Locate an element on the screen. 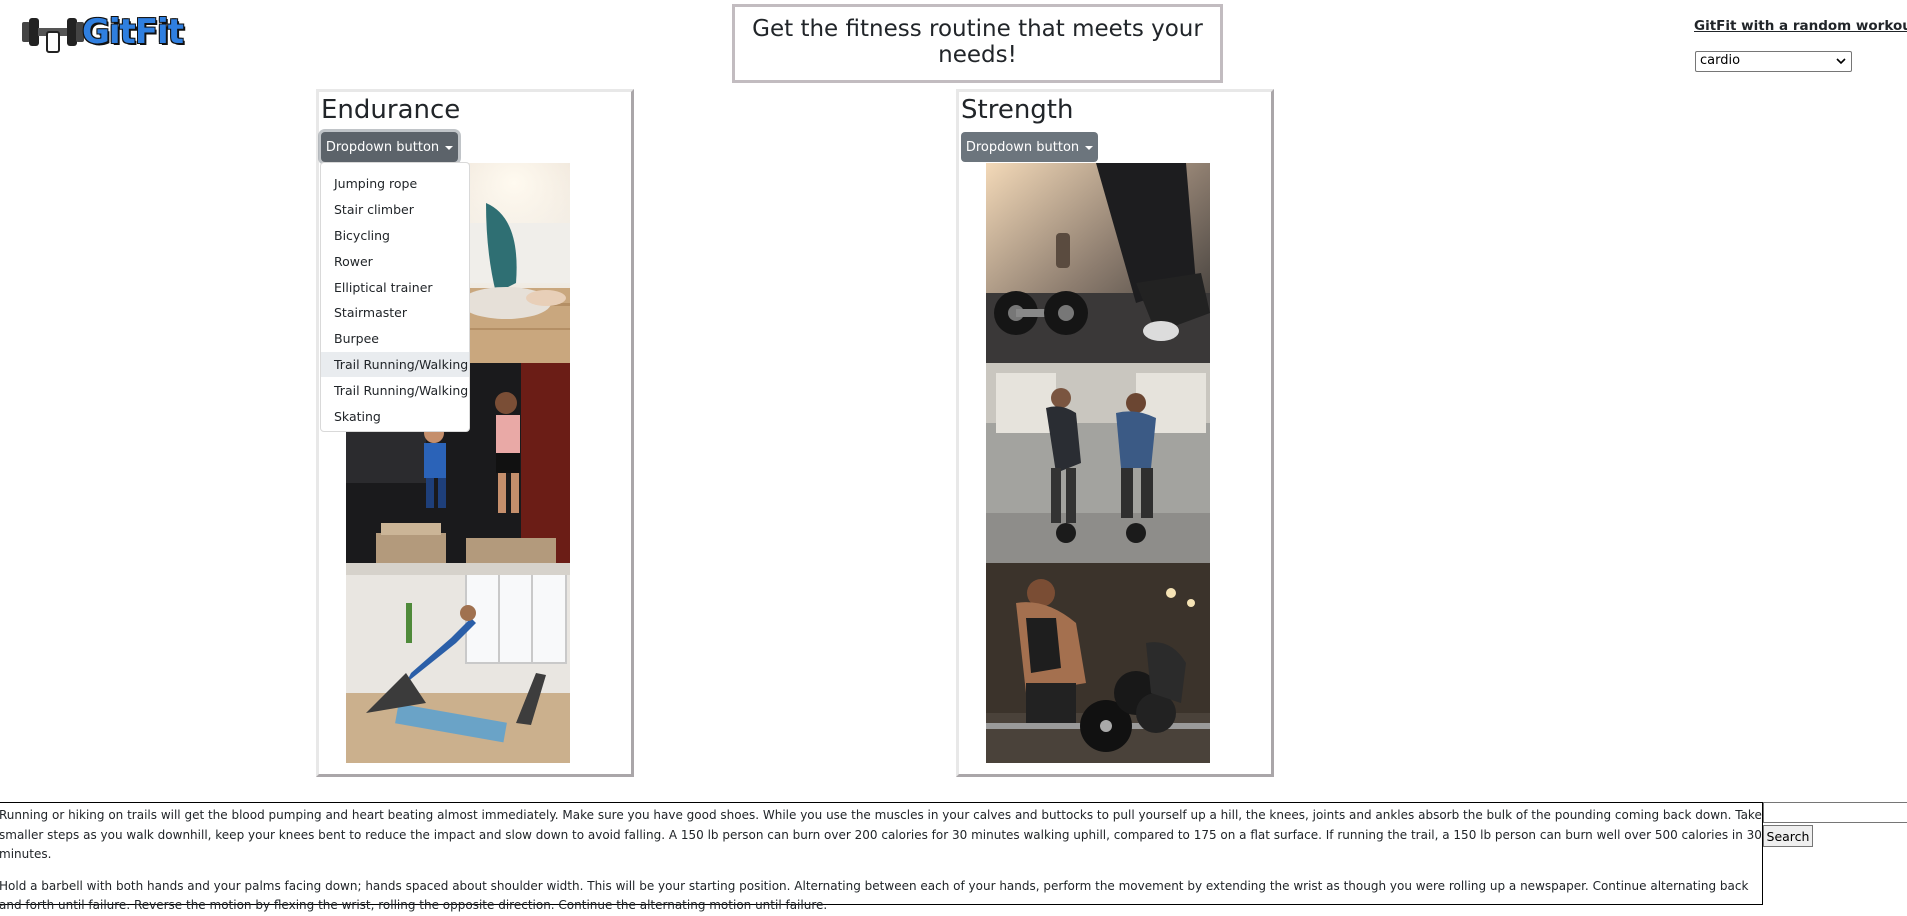  endurance-title: Endurance is located at coordinates (391, 110).